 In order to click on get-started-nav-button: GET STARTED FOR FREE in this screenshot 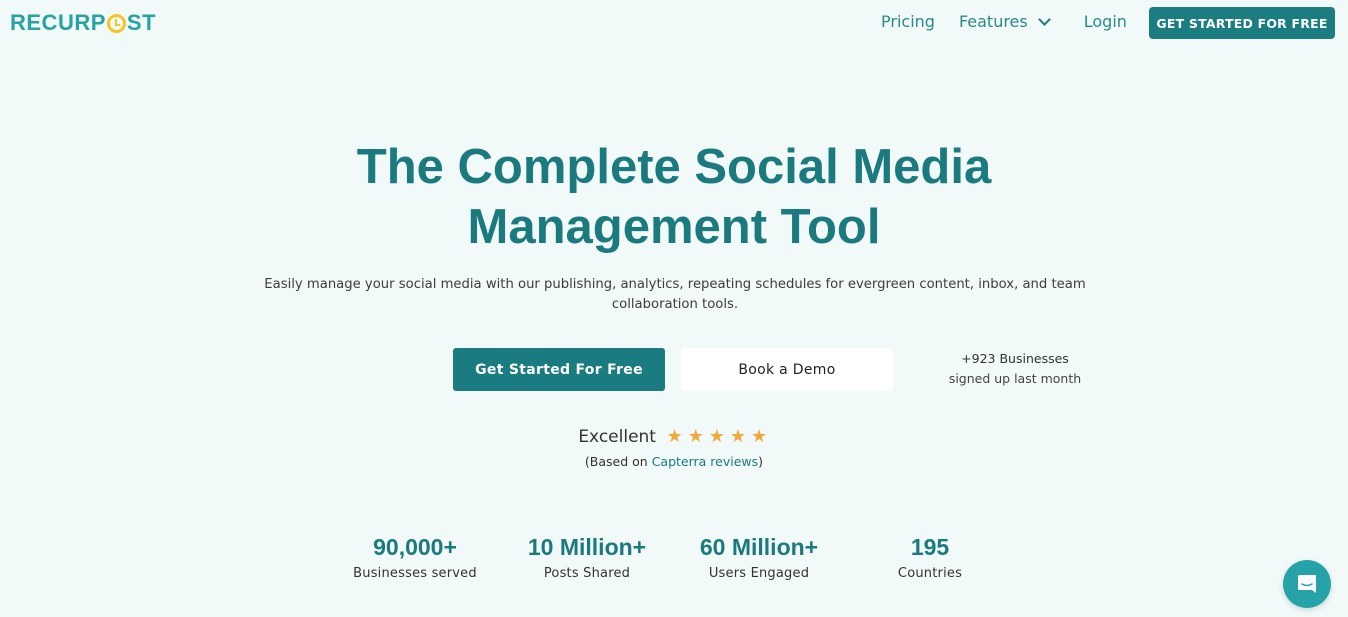, I will do `click(1242, 23)`.